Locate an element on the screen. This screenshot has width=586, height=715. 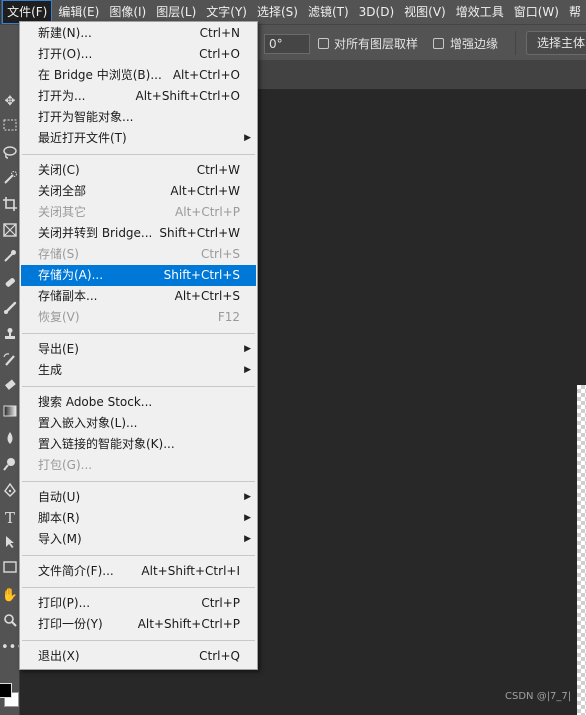
menu-item-shortcut: Shift+Ctrl+W is located at coordinates (199, 233).